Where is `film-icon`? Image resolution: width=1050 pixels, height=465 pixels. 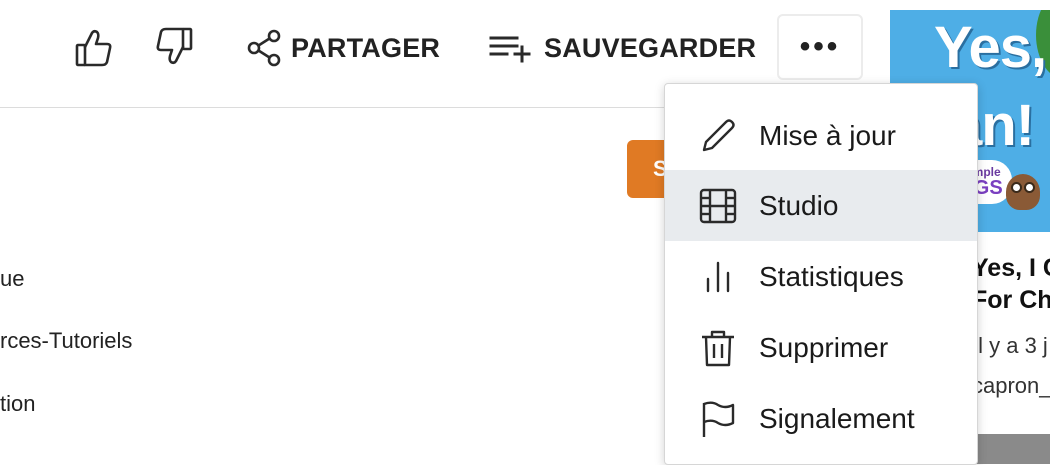
film-icon is located at coordinates (718, 206).